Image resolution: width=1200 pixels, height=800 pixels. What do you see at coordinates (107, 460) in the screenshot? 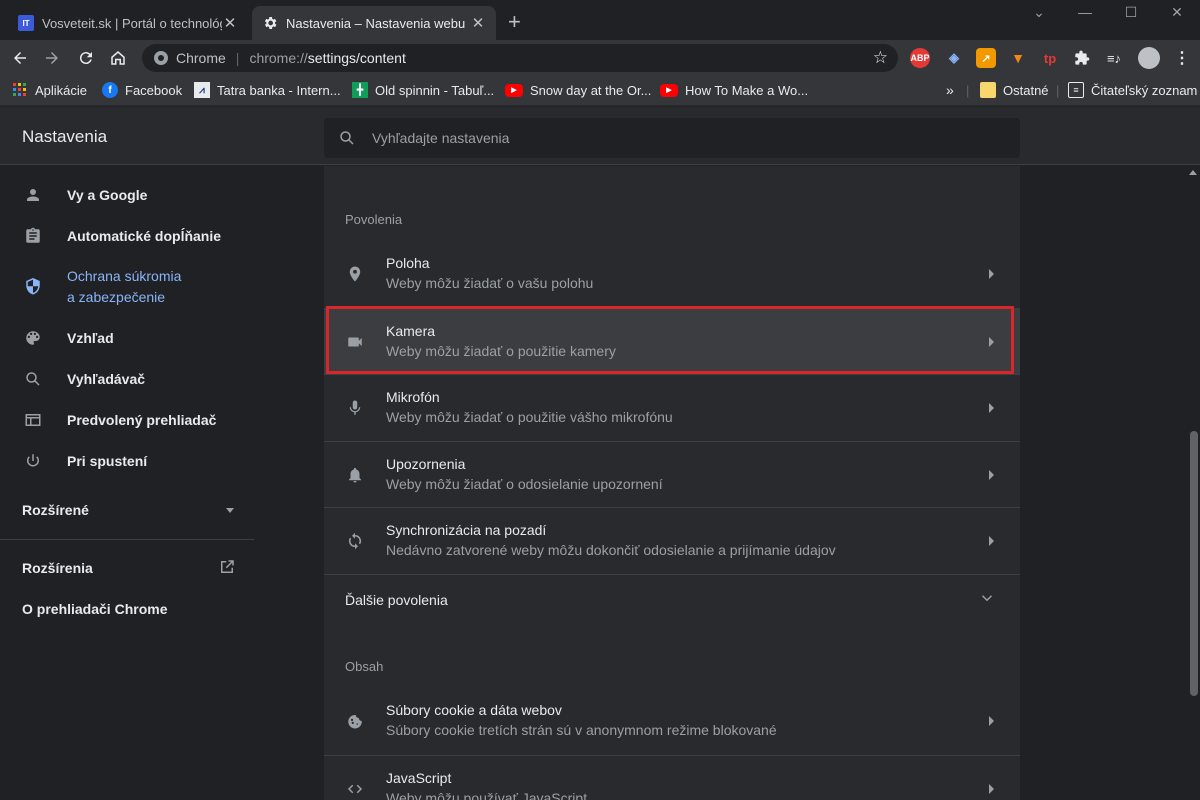
I see `sidebar-item-label: Pri spustení` at bounding box center [107, 460].